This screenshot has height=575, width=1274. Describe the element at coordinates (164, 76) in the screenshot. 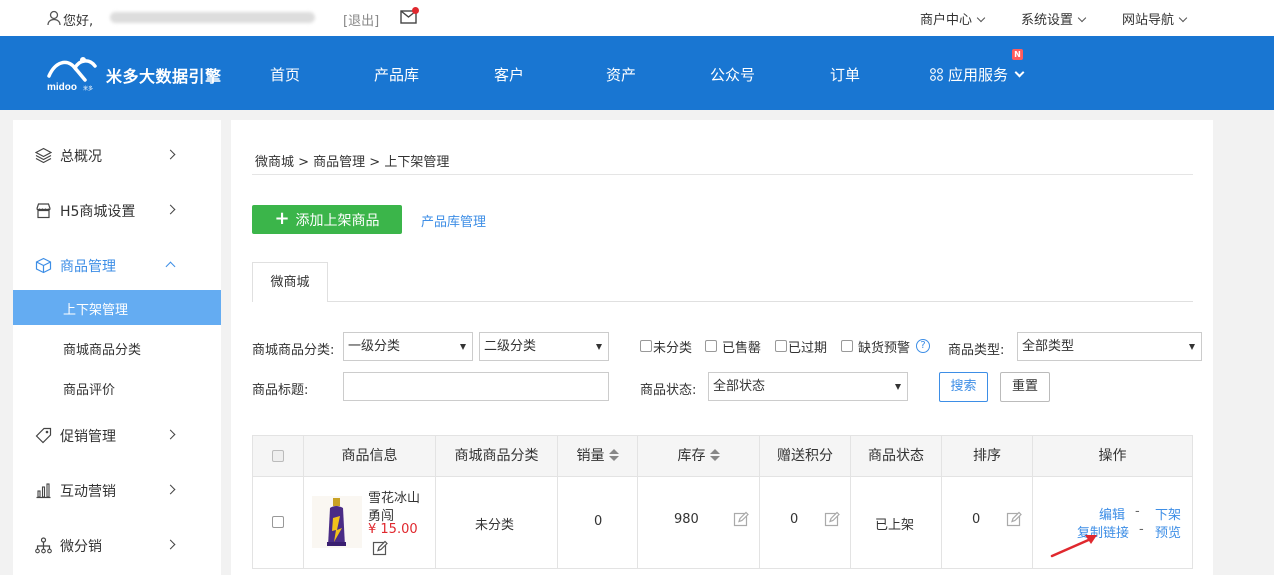

I see `brand-name: 米多大数据引擎` at that location.